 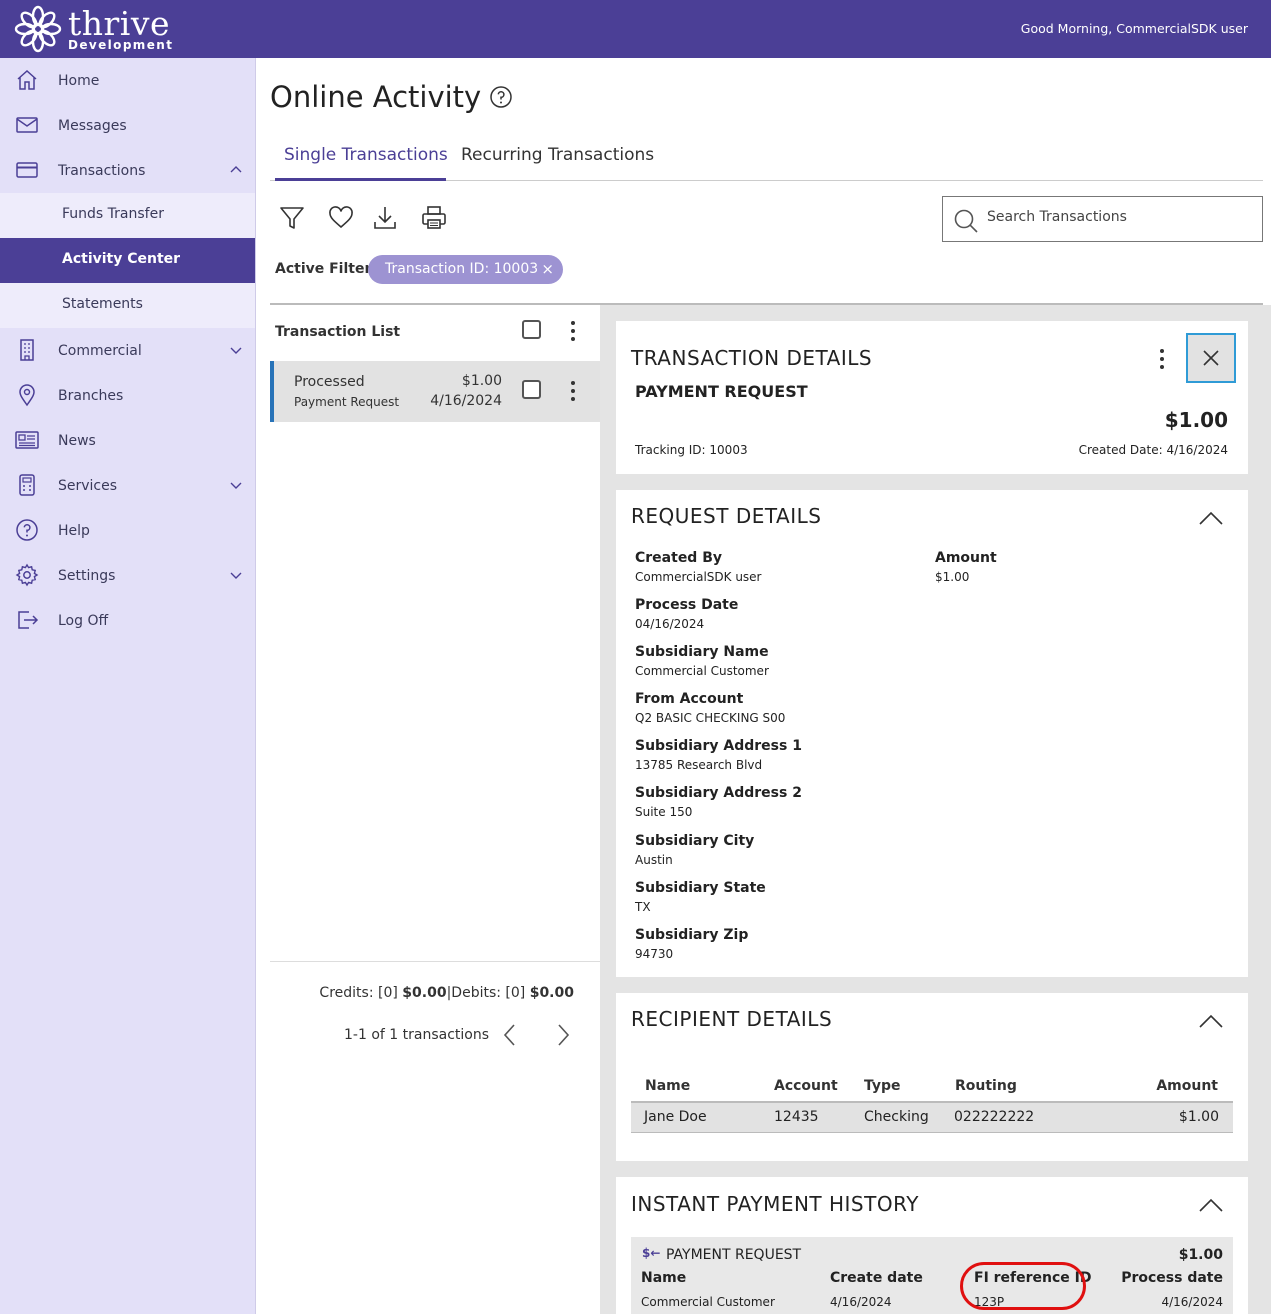 I want to click on sidebar-item-branches: Branches, so click(x=127, y=395).